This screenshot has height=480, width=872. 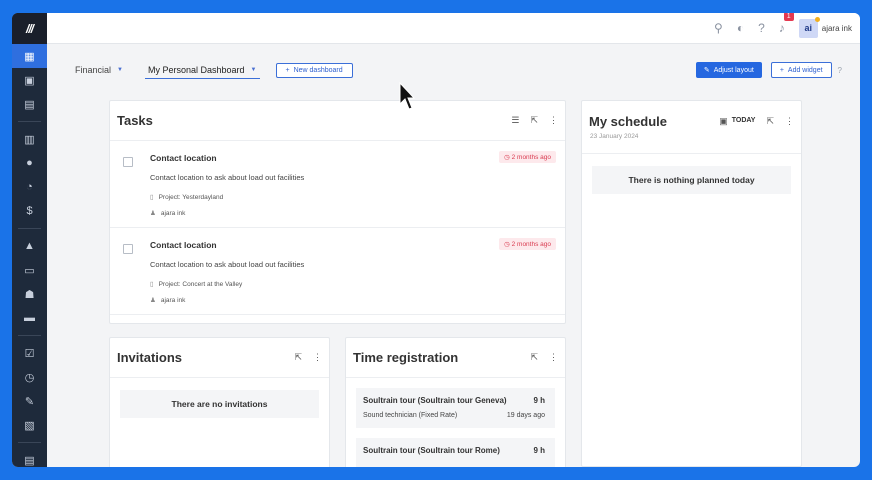 I want to click on widget-title: Tasks, so click(x=135, y=120).